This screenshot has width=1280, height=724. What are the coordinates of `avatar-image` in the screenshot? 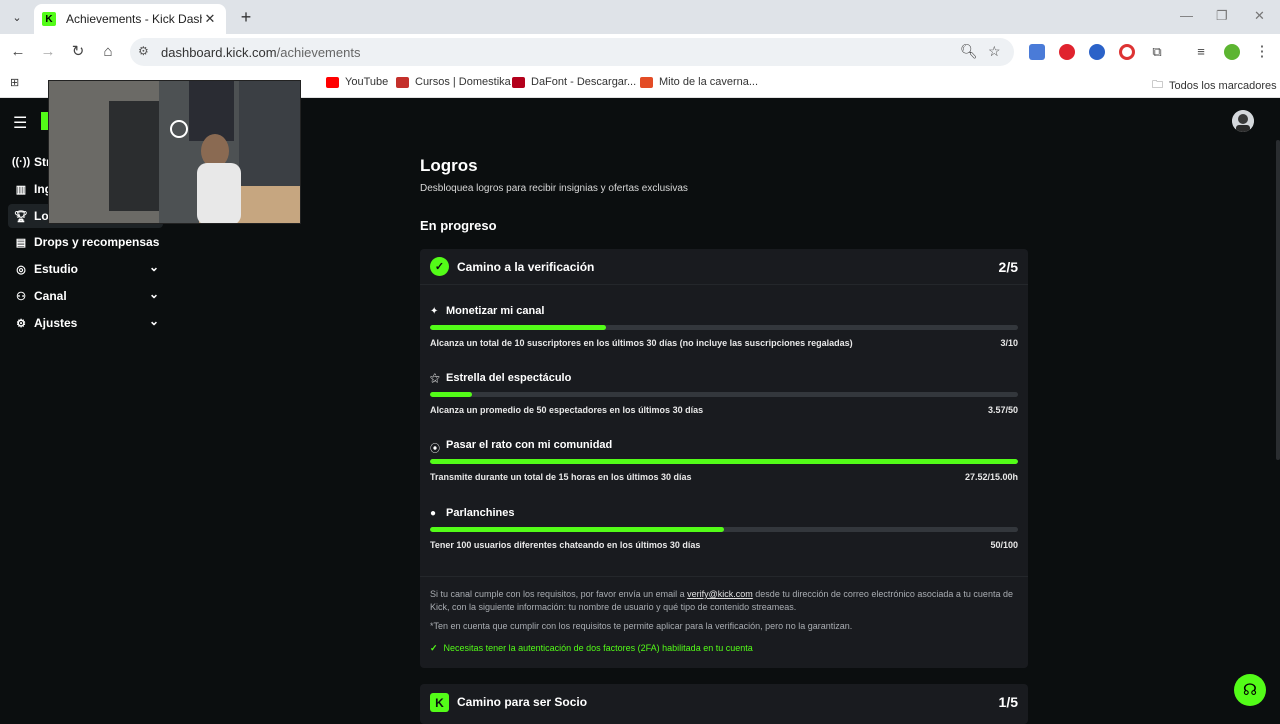 It's located at (1243, 121).